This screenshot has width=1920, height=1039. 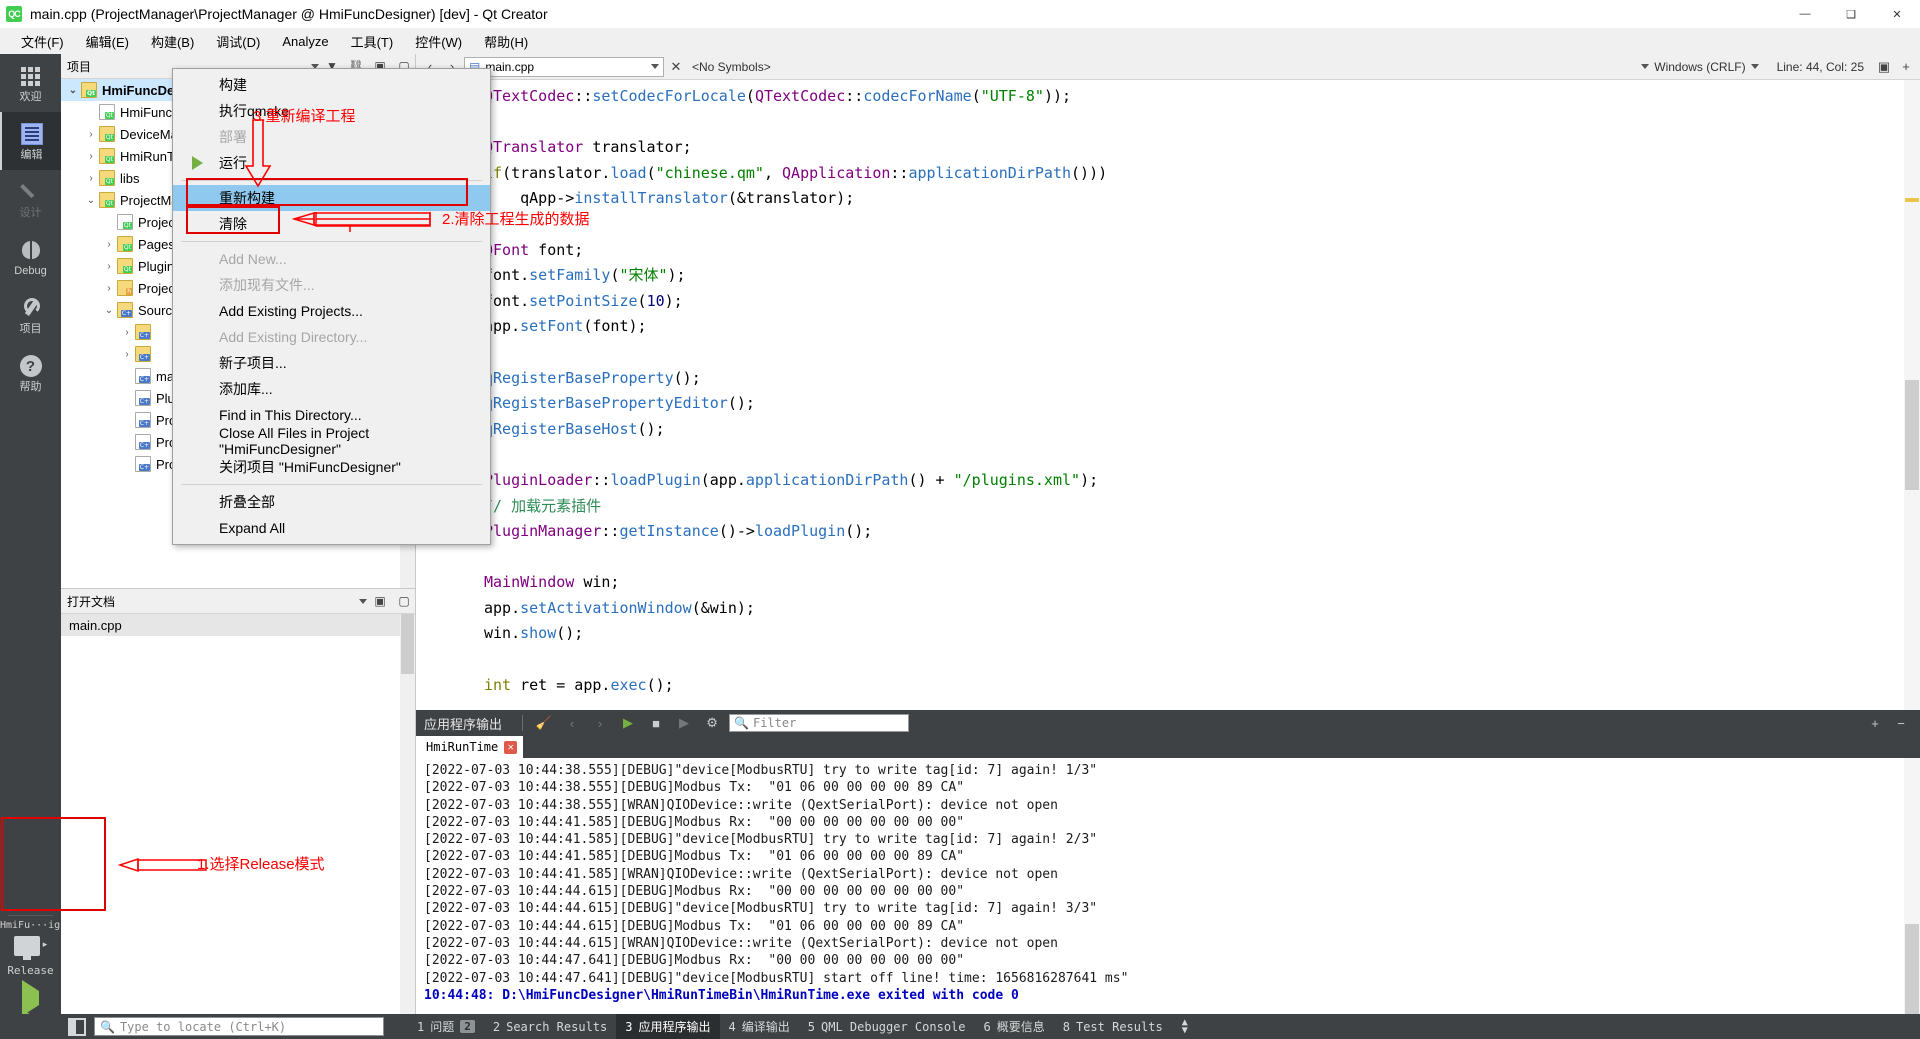 What do you see at coordinates (107, 1026) in the screenshot?
I see `search-icon: 🔍` at bounding box center [107, 1026].